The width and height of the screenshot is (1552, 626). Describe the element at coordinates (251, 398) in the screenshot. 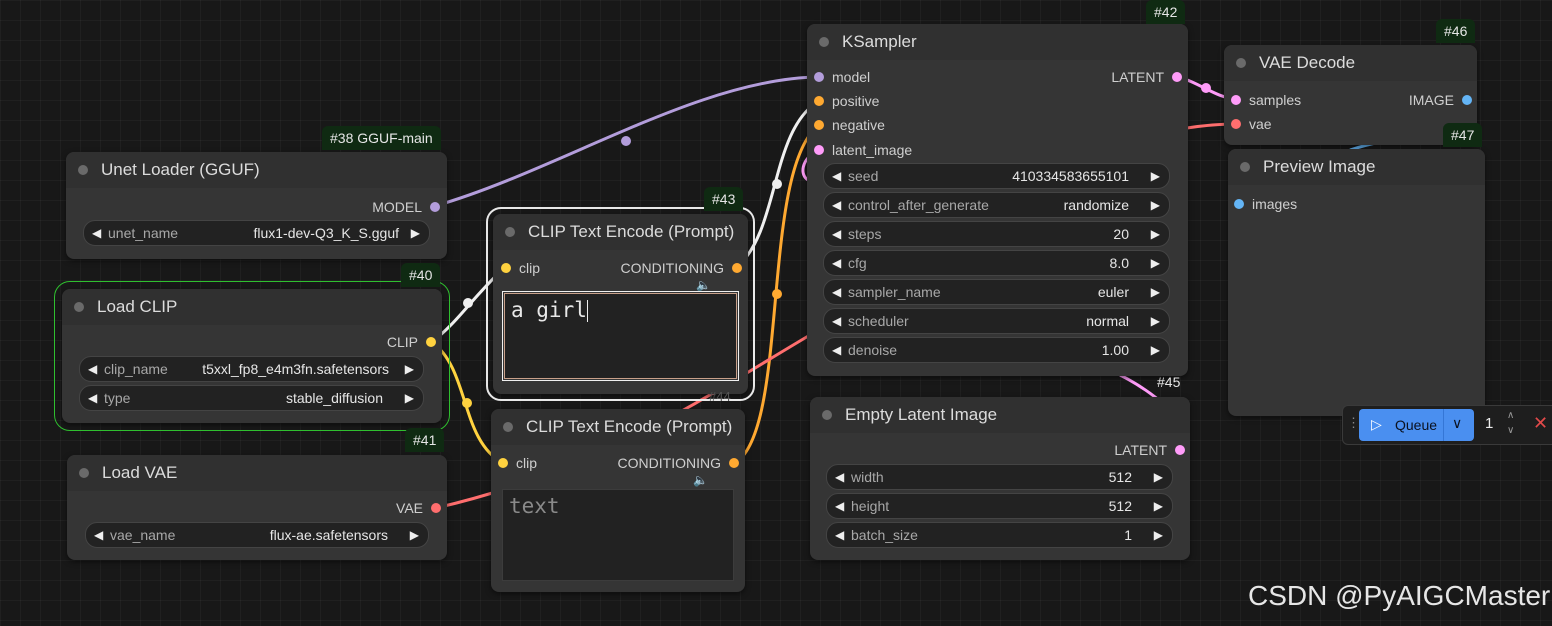

I see `type-widget: ◀ type stable_diffusion ▶` at that location.